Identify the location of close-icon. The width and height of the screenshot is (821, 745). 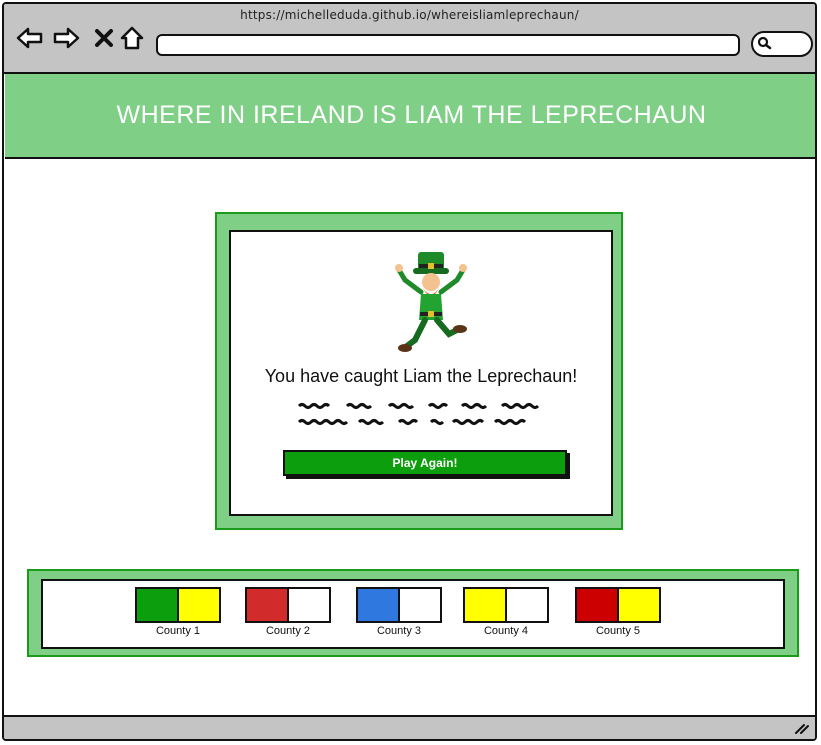
(104, 38).